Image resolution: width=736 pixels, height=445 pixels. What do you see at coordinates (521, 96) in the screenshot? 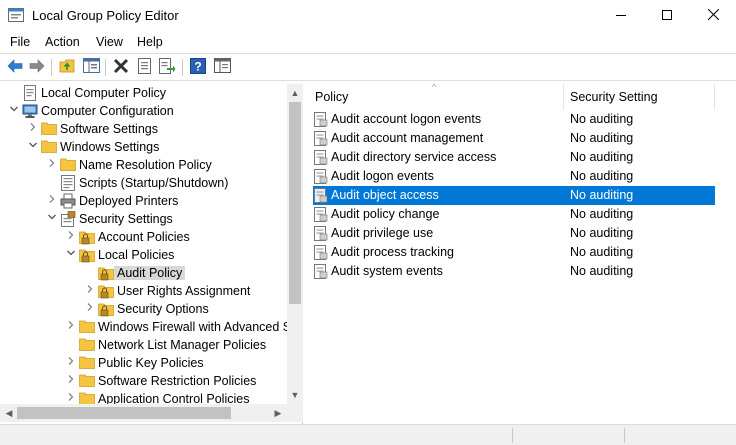
I see `list-header: ^ Policy Security Setting` at bounding box center [521, 96].